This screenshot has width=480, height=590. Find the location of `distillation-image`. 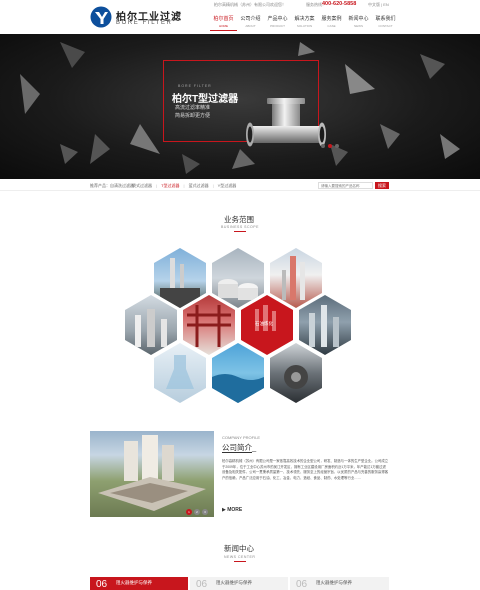

distillation-image is located at coordinates (293, 278).